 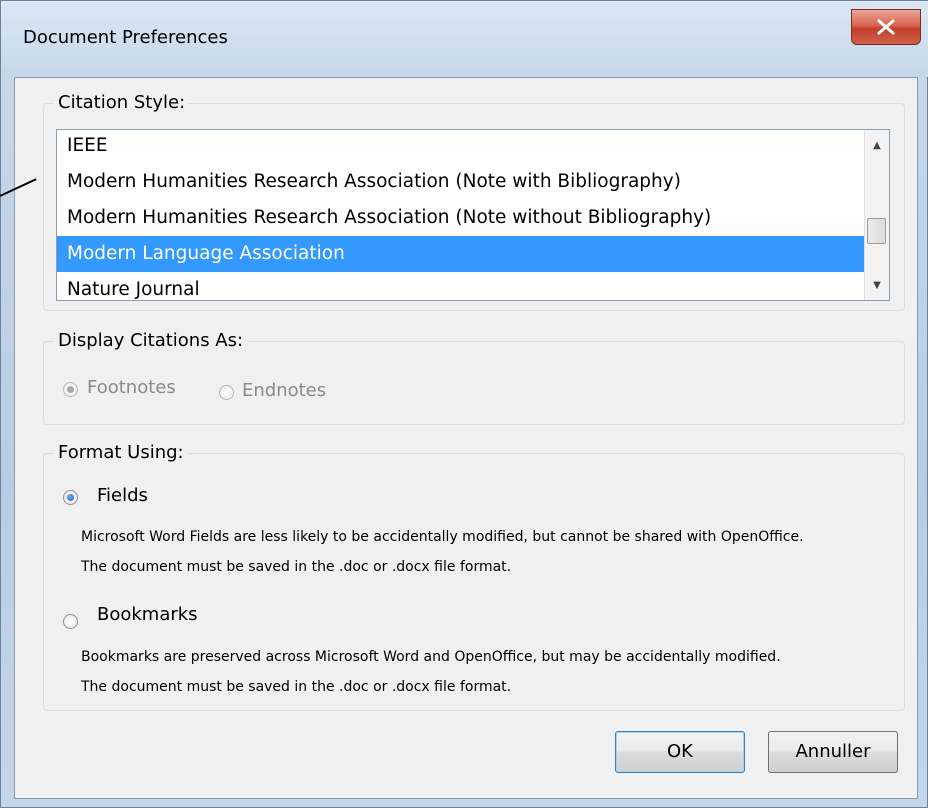 What do you see at coordinates (147, 614) in the screenshot?
I see `bookmarks-label: Bookmarks` at bounding box center [147, 614].